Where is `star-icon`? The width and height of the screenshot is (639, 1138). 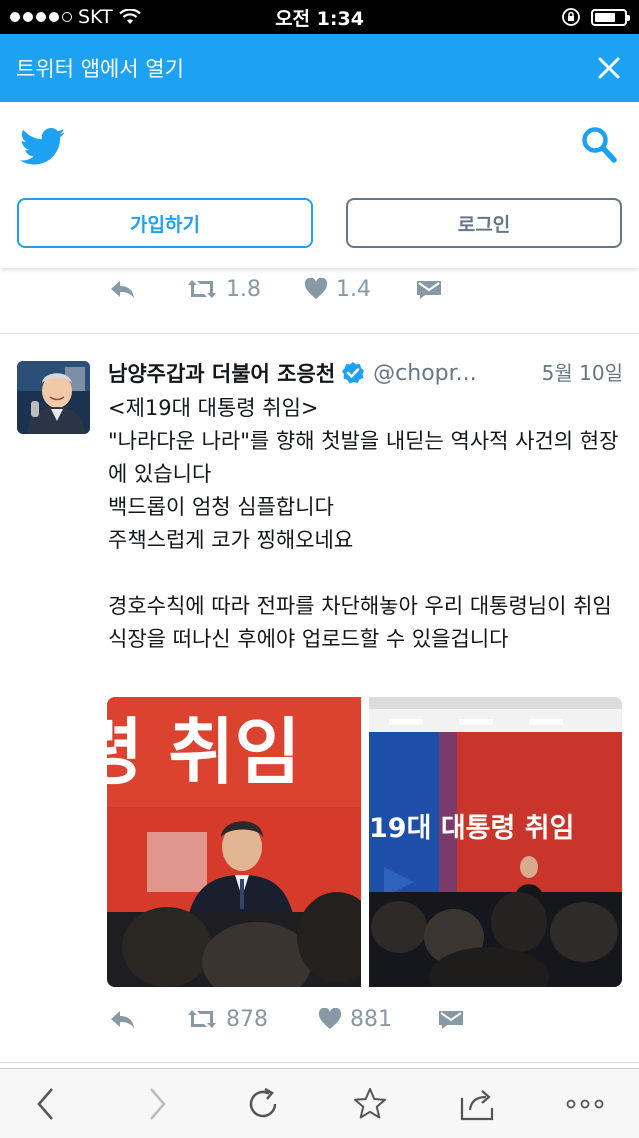
star-icon is located at coordinates (370, 1103).